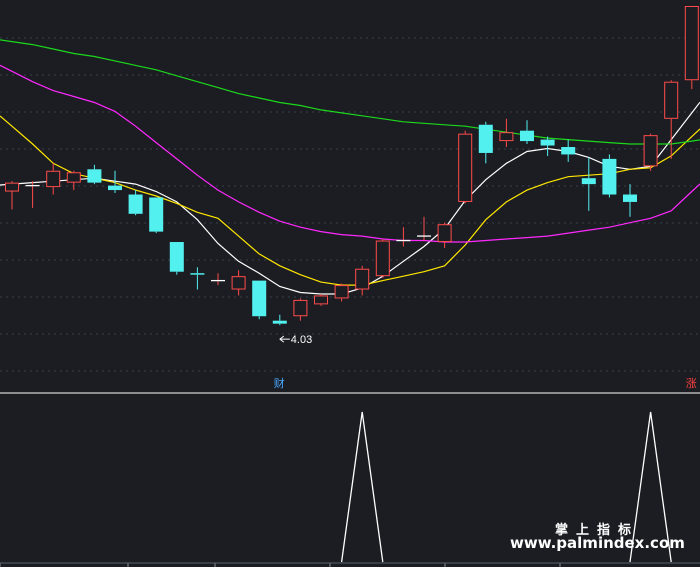  Describe the element at coordinates (691, 383) in the screenshot. I see `marker-label: 涨` at that location.